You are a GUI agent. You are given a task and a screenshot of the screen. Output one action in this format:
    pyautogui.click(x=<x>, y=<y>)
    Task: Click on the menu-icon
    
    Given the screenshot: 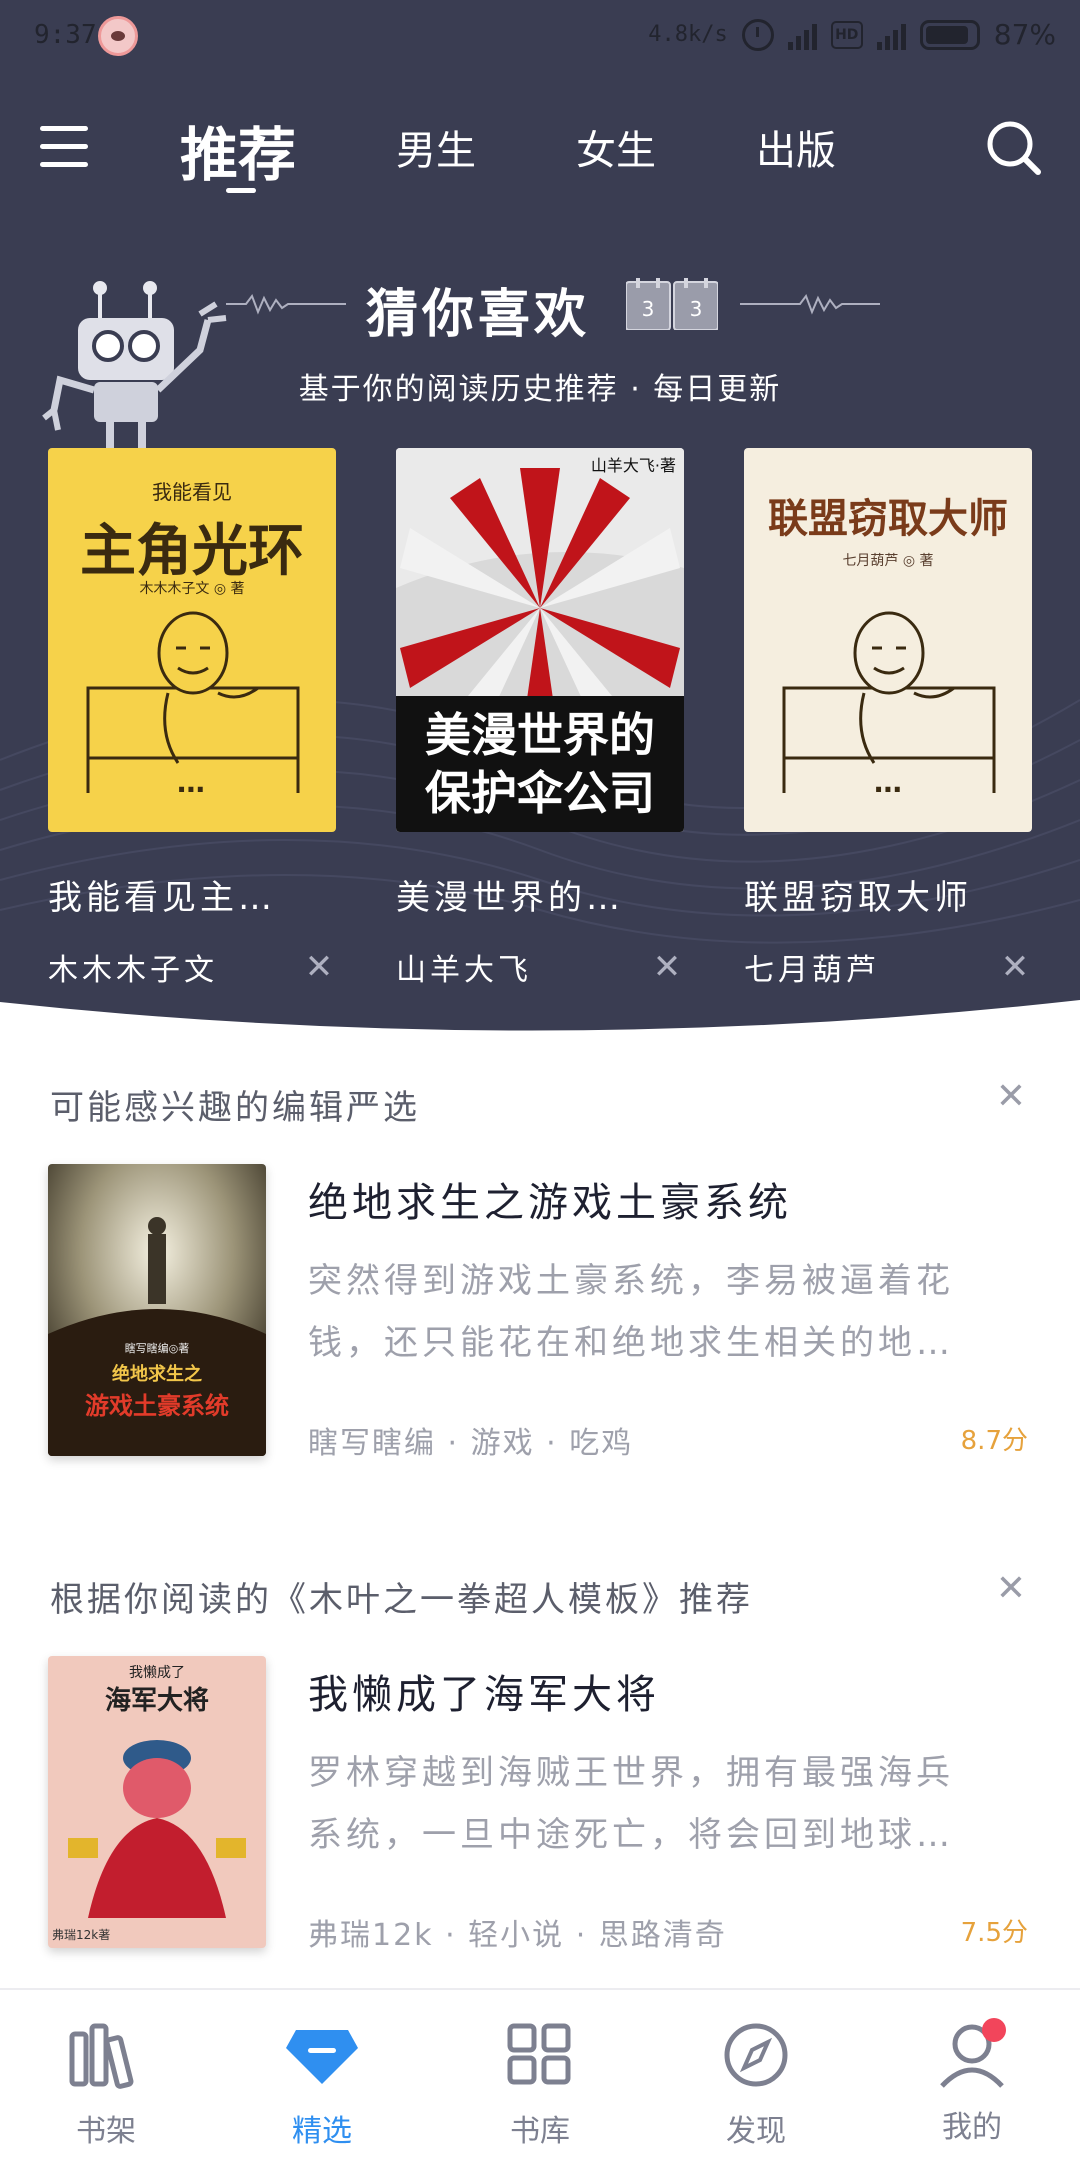 What is the action you would take?
    pyautogui.click(x=66, y=146)
    